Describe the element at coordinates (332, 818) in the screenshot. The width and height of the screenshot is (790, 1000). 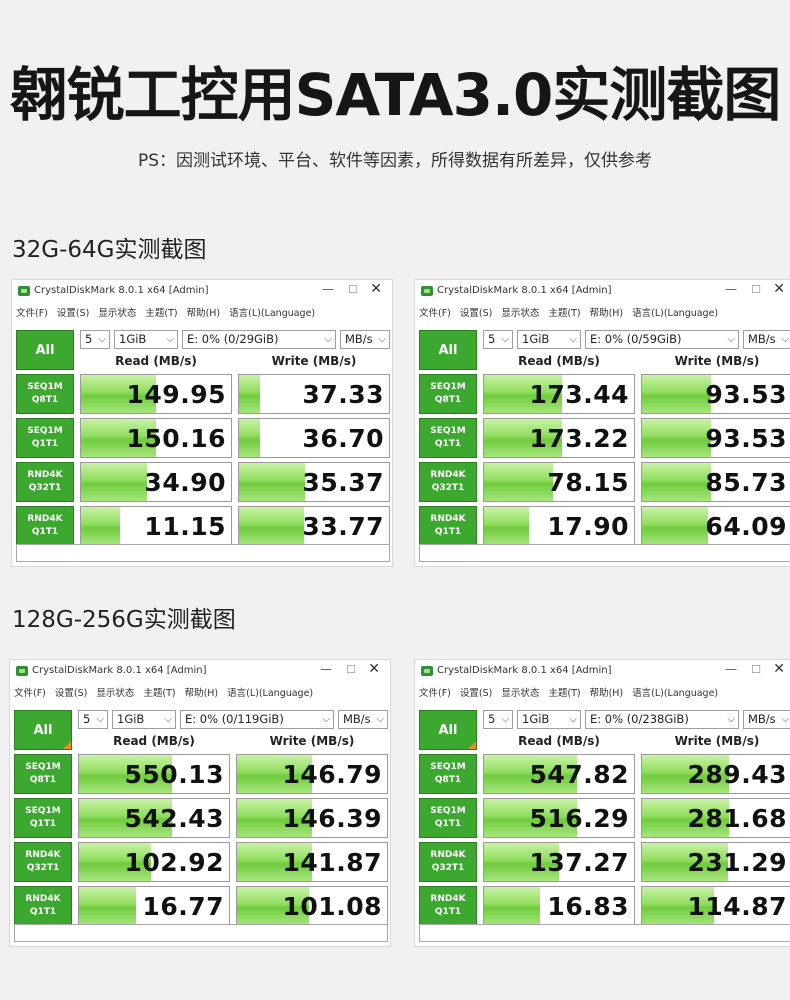
I see `write-value: 146.39` at that location.